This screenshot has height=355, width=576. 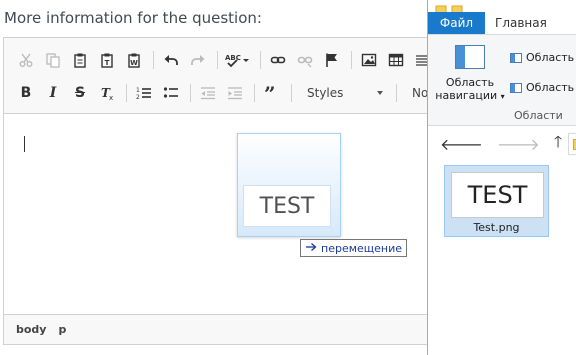 I want to click on anchor-flag-icon, so click(x=332, y=60).